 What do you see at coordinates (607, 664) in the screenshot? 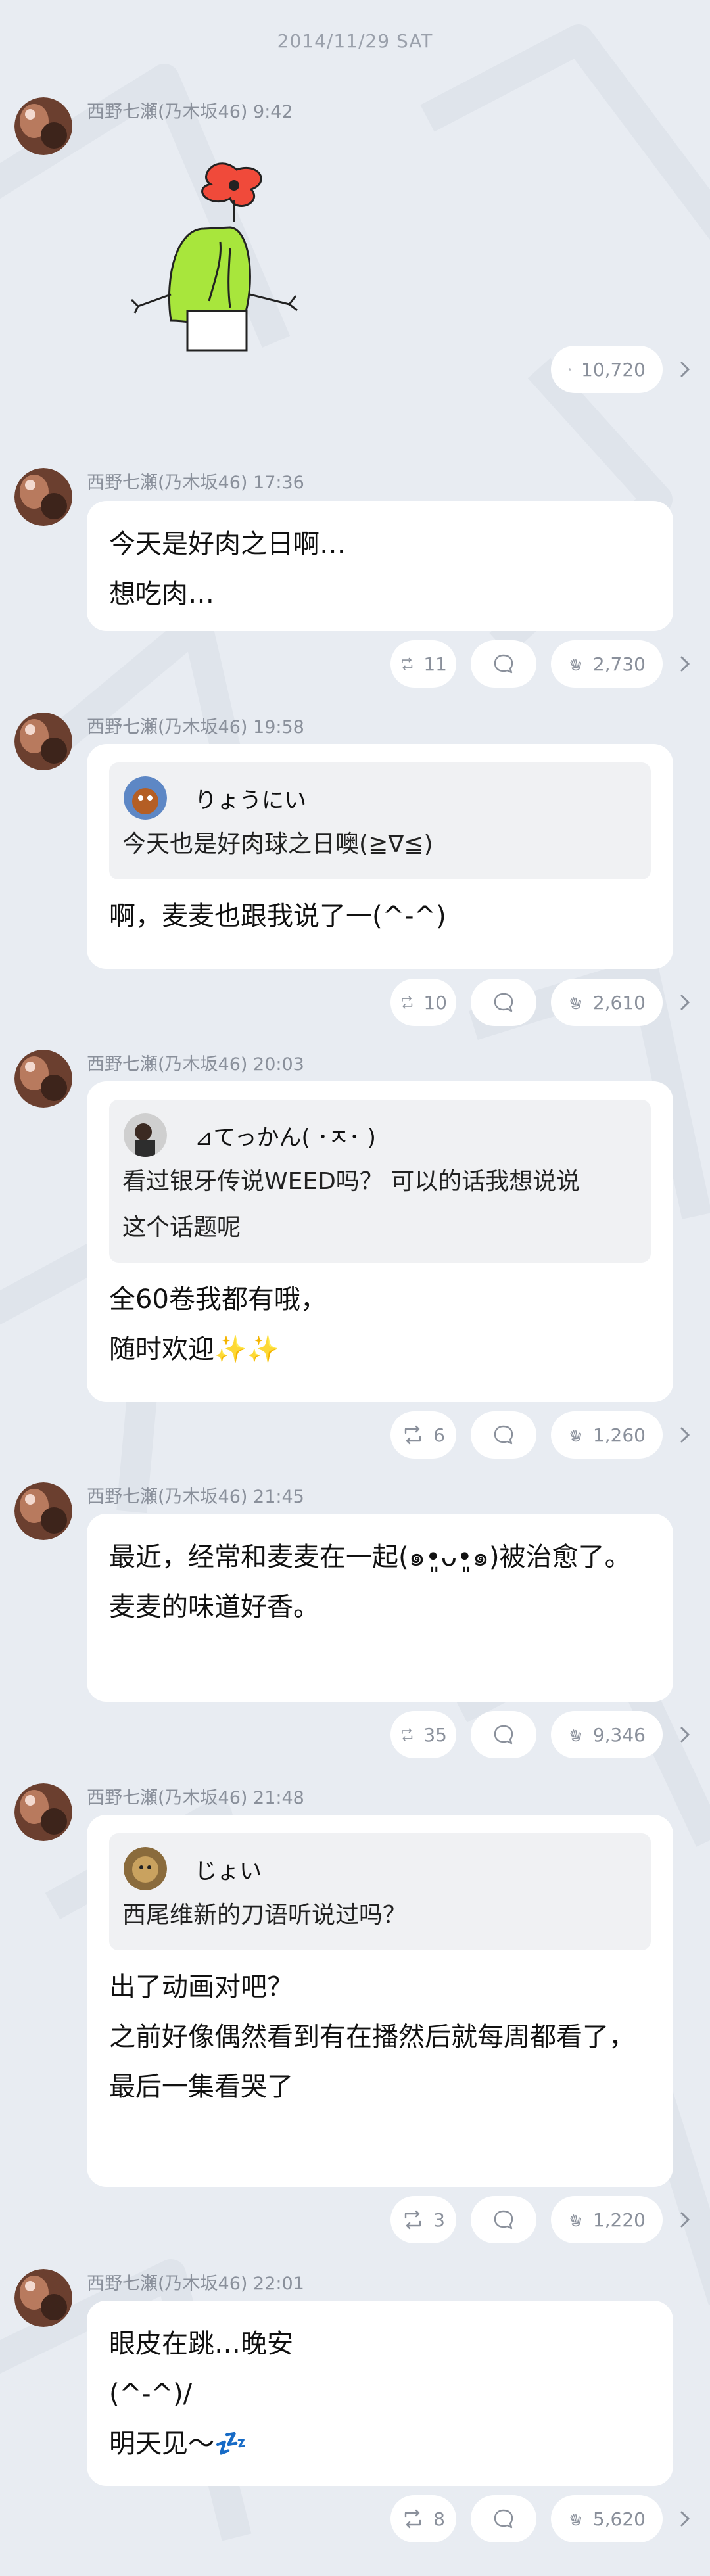
I see `like-button: 2,730` at bounding box center [607, 664].